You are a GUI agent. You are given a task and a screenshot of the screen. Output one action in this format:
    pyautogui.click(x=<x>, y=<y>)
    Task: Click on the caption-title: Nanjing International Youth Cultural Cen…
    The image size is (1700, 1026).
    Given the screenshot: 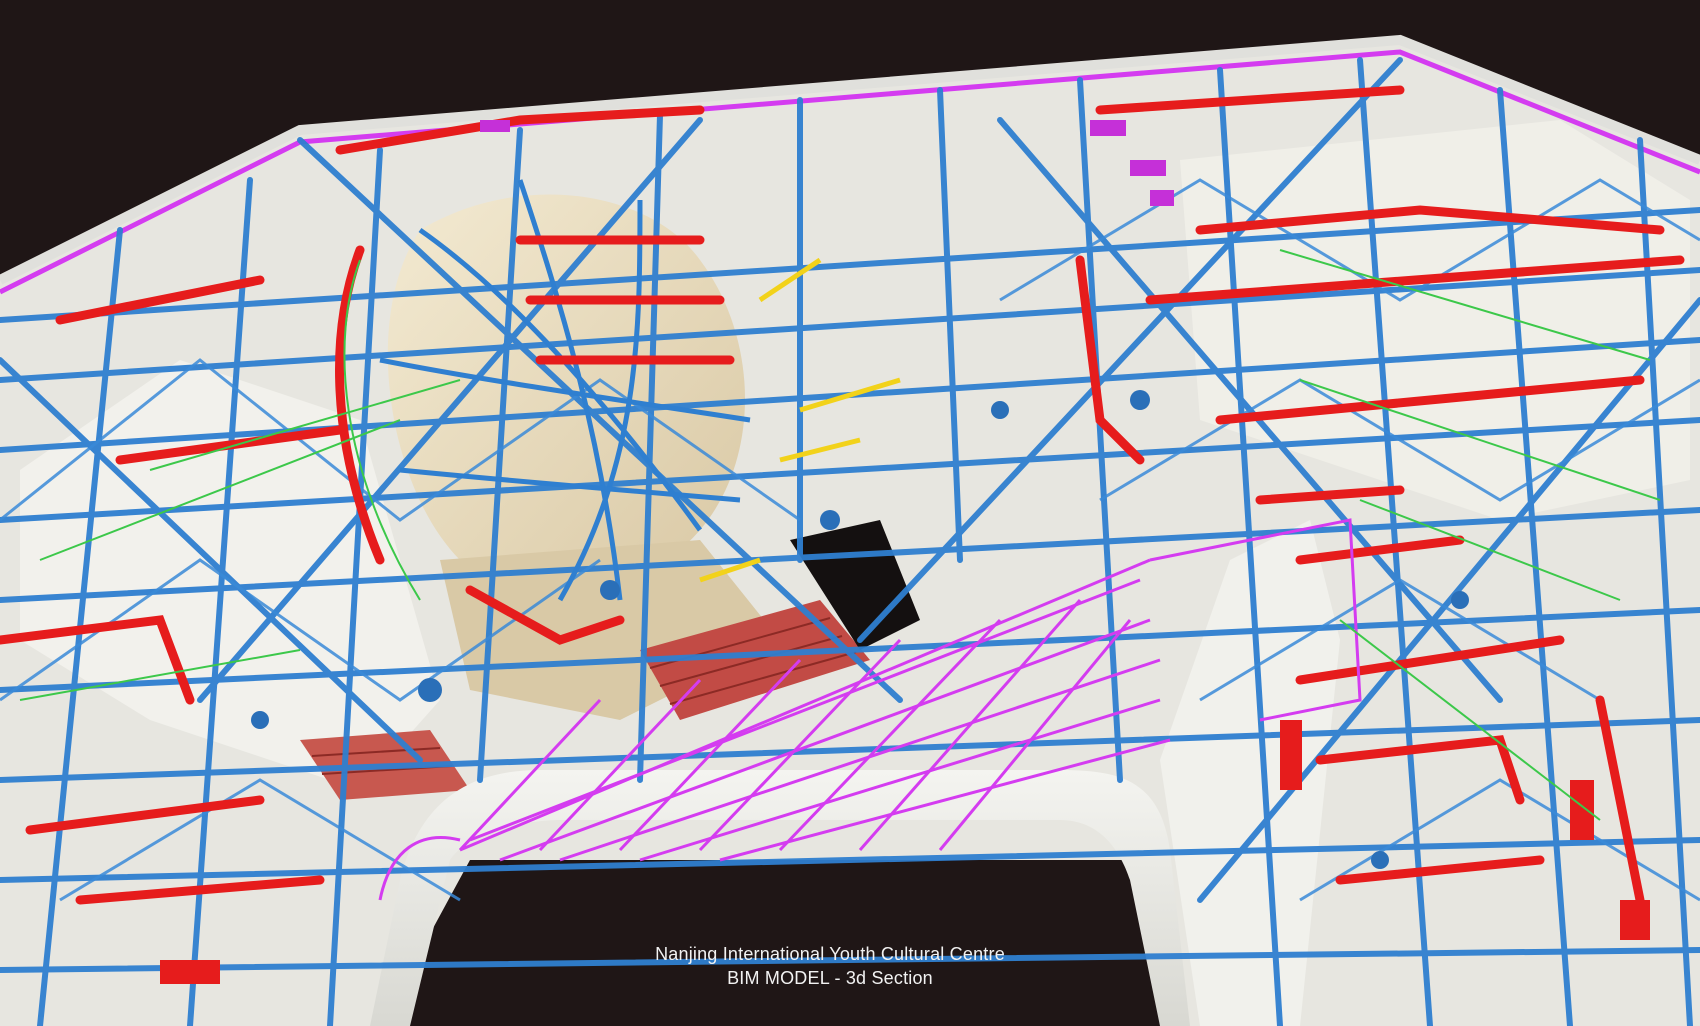 What is the action you would take?
    pyautogui.click(x=830, y=954)
    